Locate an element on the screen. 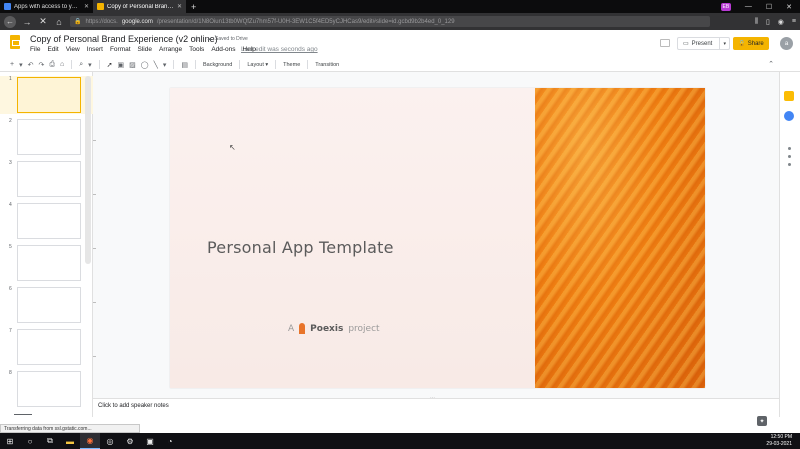  select-cursor-icon: ➚ is located at coordinates (110, 65).